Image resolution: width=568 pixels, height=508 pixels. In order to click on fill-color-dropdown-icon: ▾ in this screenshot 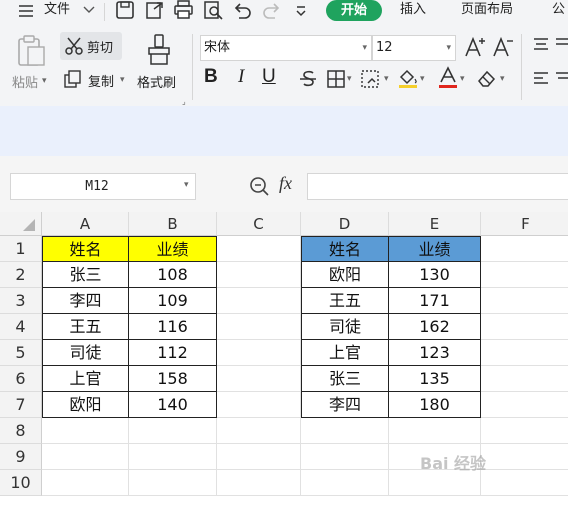, I will do `click(422, 79)`.